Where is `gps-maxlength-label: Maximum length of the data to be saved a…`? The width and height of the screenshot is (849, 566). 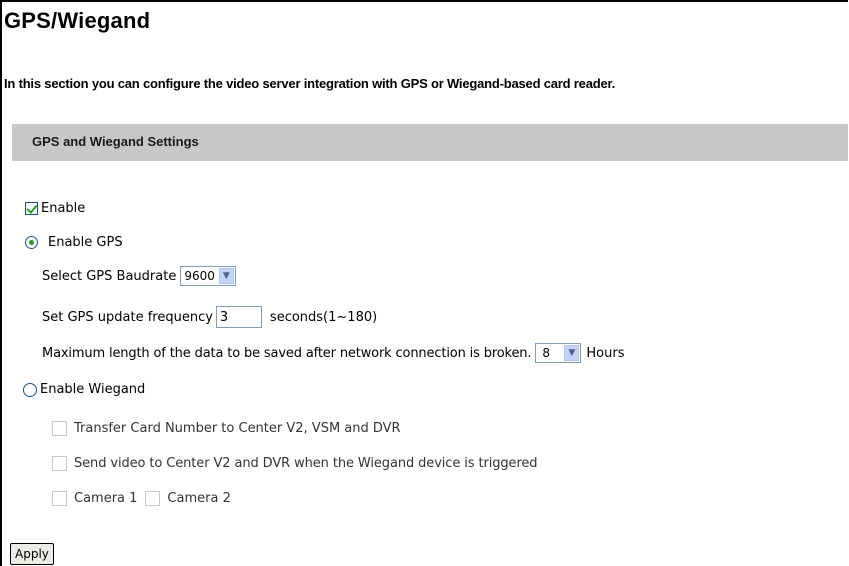
gps-maxlength-label: Maximum length of the data to be saved a… is located at coordinates (287, 353).